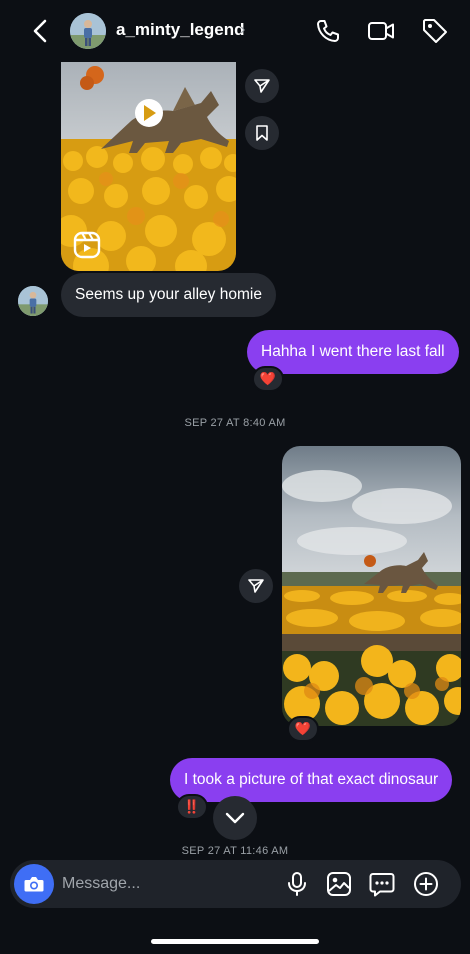 This screenshot has height=954, width=470. What do you see at coordinates (381, 31) in the screenshot?
I see `video-call-icon` at bounding box center [381, 31].